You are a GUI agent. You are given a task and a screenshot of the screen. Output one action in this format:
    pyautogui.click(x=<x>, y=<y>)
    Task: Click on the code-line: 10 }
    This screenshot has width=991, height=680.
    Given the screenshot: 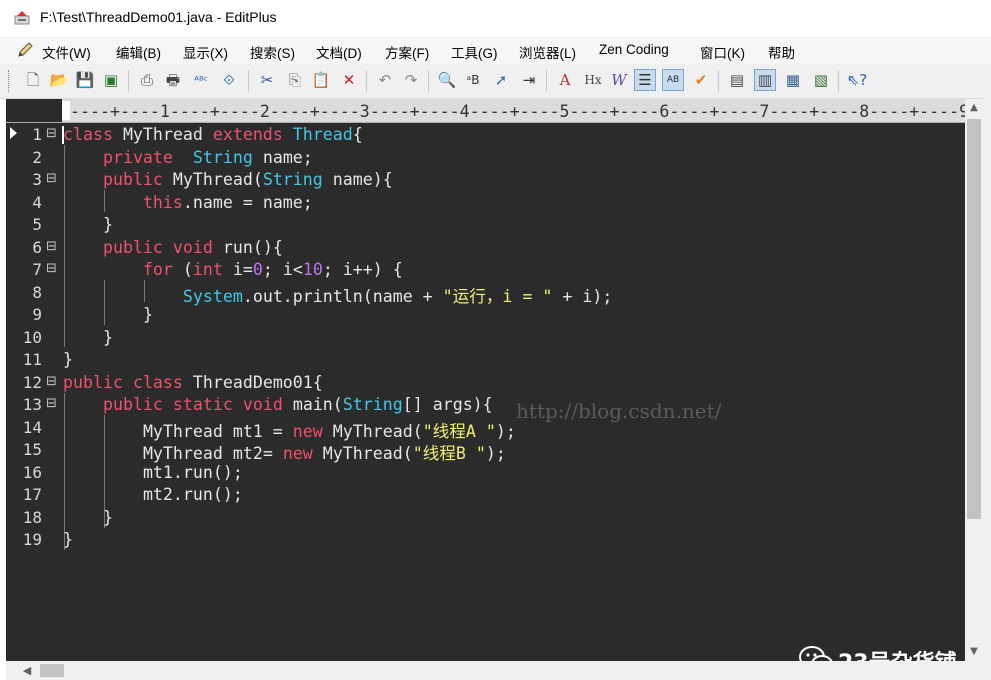 What is the action you would take?
    pyautogui.click(x=485, y=337)
    